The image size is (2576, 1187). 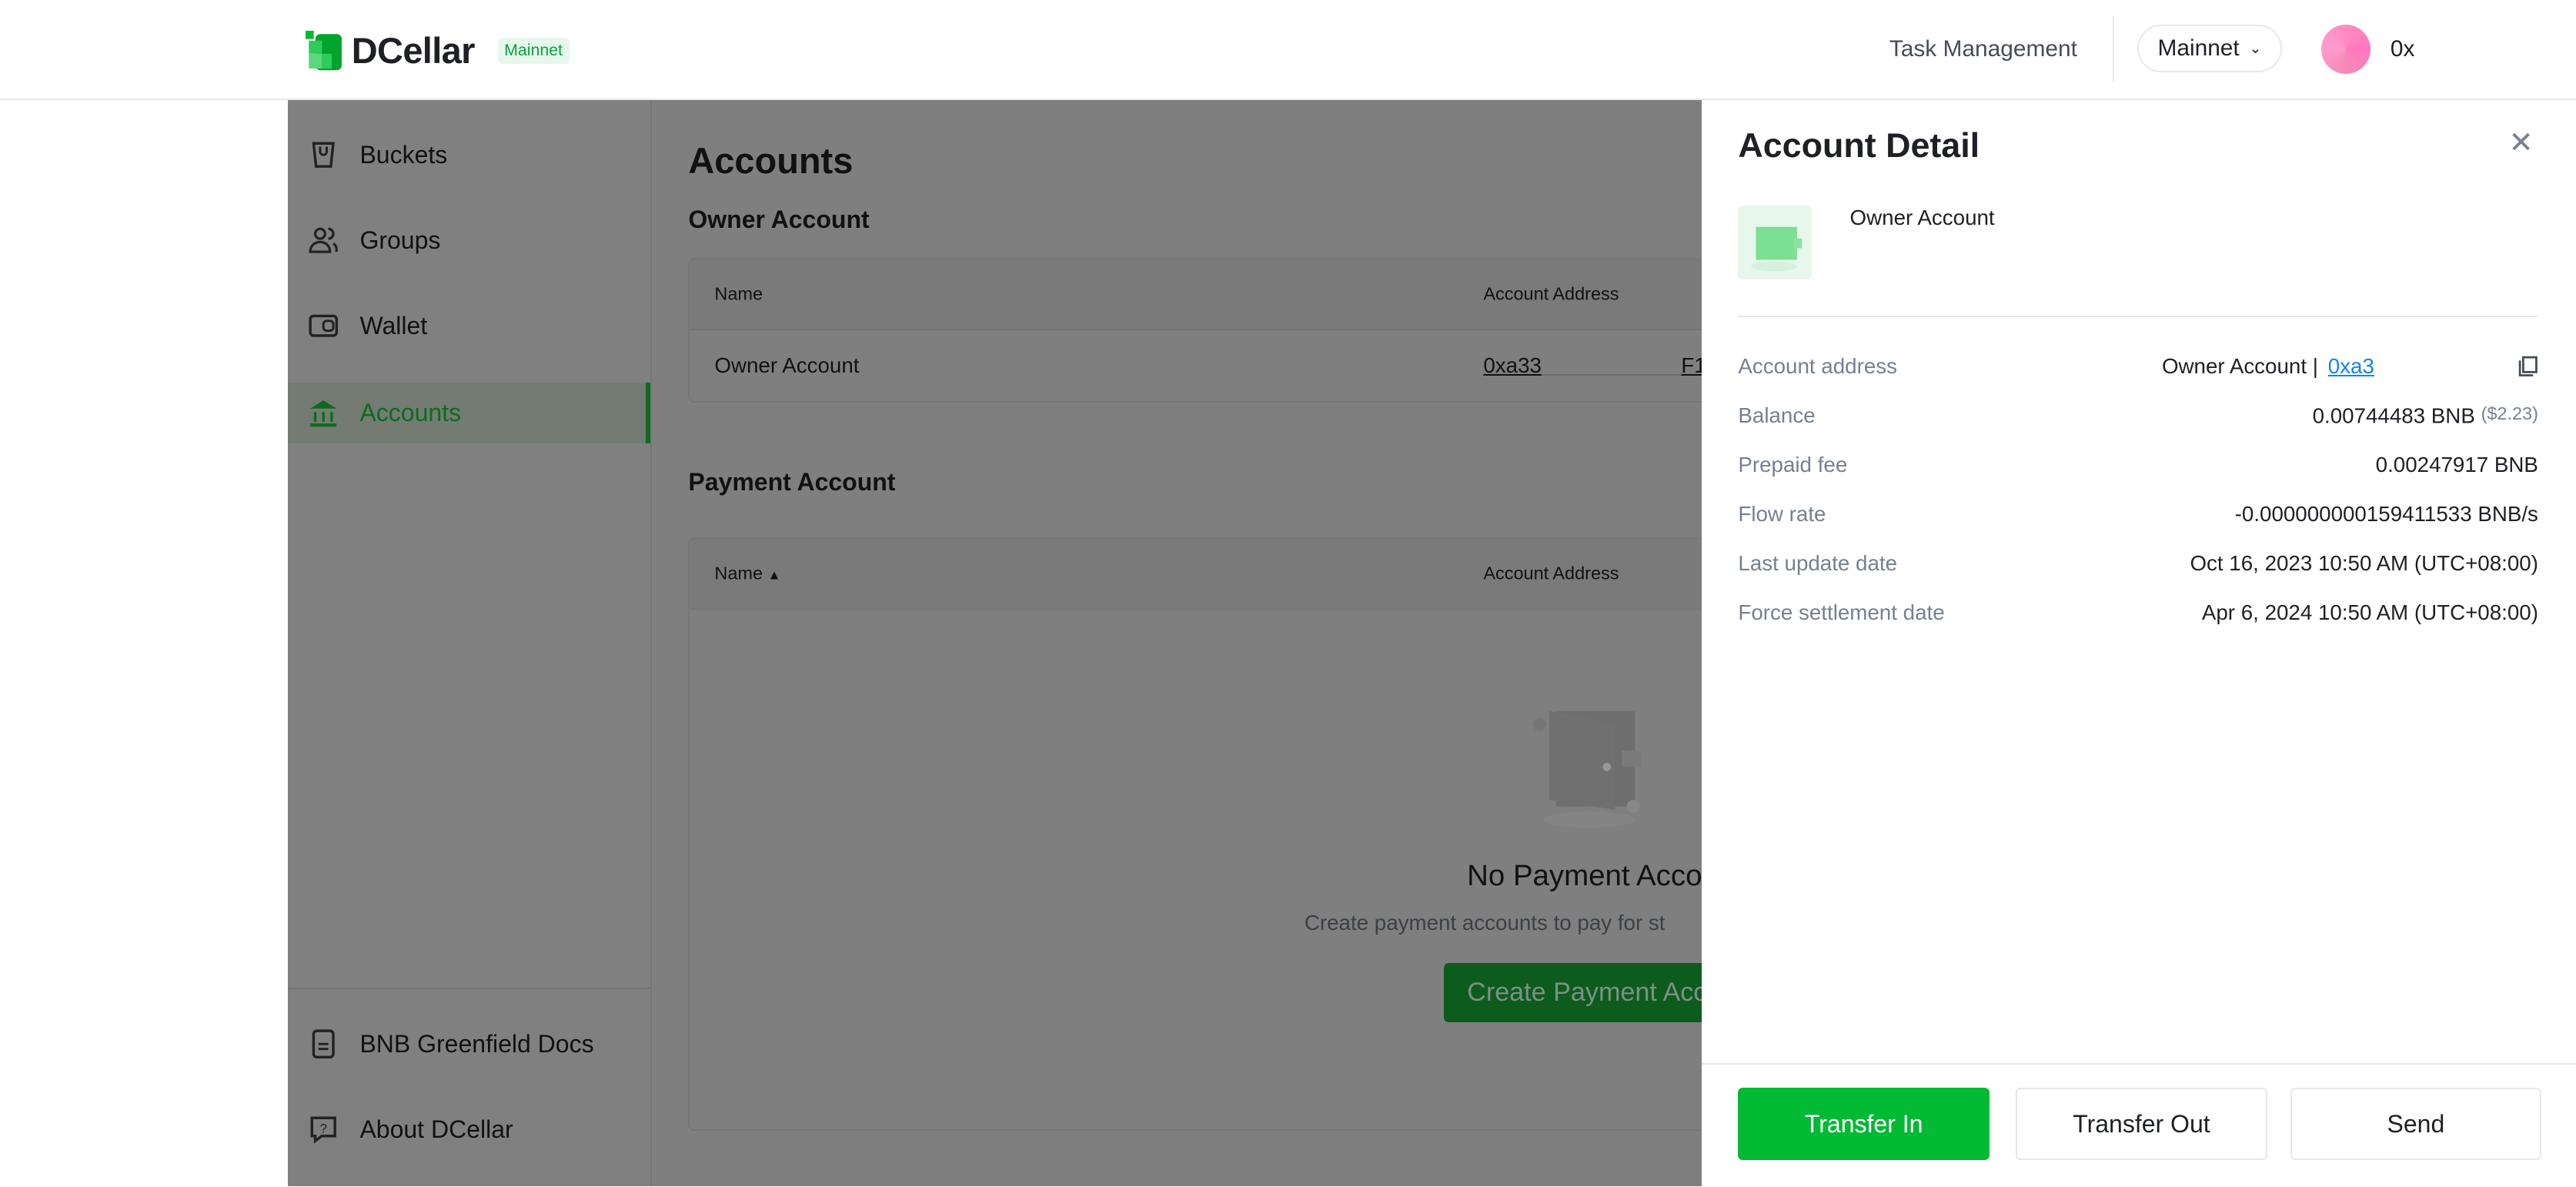 I want to click on bank-icon, so click(x=323, y=413).